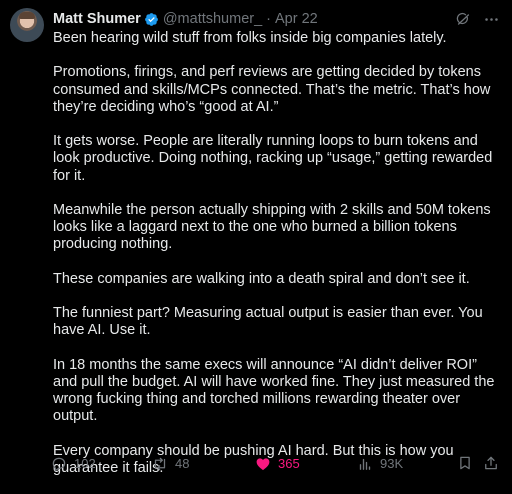 The width and height of the screenshot is (512, 494). What do you see at coordinates (85, 463) in the screenshot?
I see `reply-count: 102` at bounding box center [85, 463].